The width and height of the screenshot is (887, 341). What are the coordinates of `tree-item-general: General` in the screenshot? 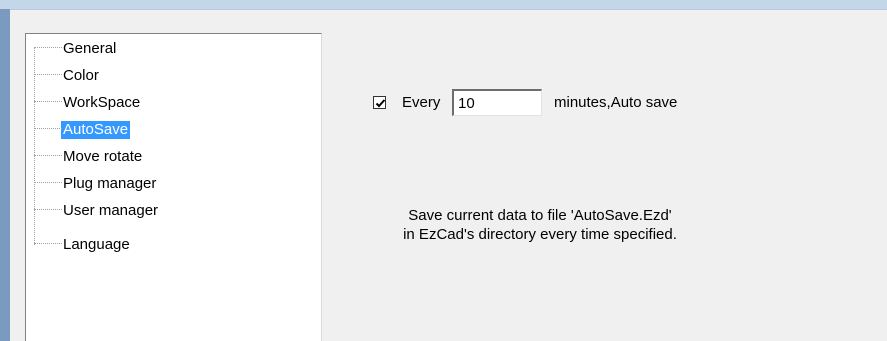 It's located at (76, 48).